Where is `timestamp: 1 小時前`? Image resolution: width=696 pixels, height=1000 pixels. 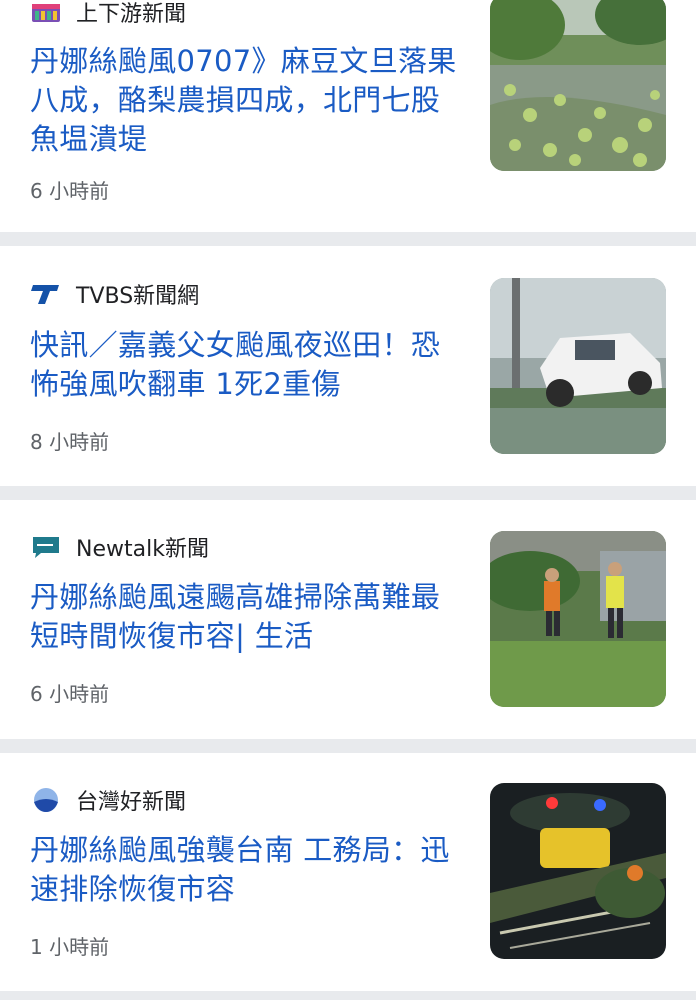 timestamp: 1 小時前 is located at coordinates (70, 947).